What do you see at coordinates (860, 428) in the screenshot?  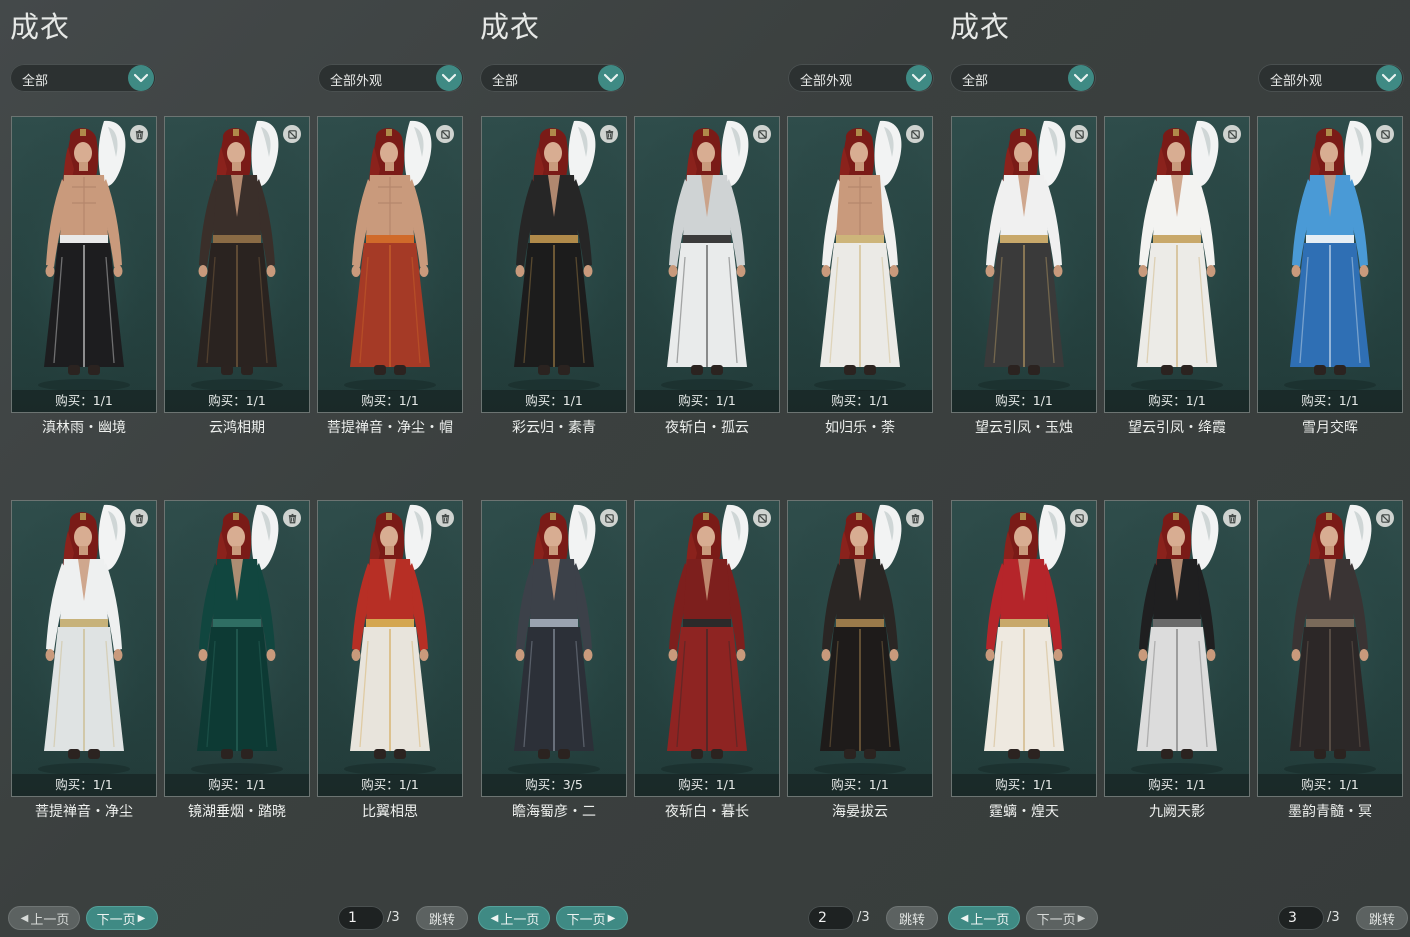 I see `outfit-name: 如归乐・荼` at bounding box center [860, 428].